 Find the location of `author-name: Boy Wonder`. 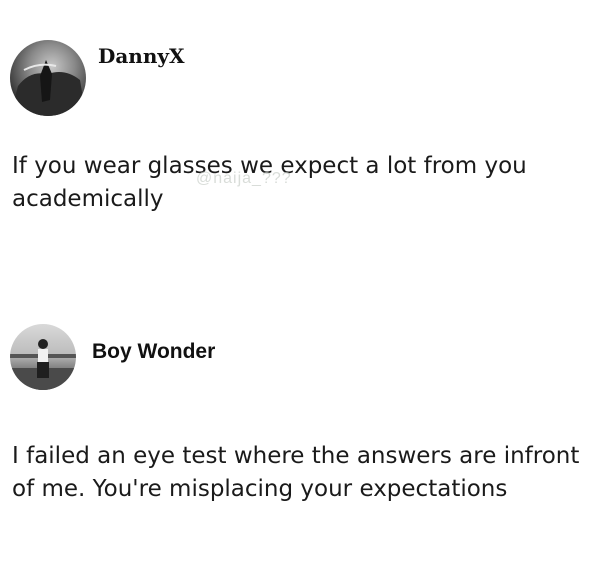

author-name: Boy Wonder is located at coordinates (153, 352).